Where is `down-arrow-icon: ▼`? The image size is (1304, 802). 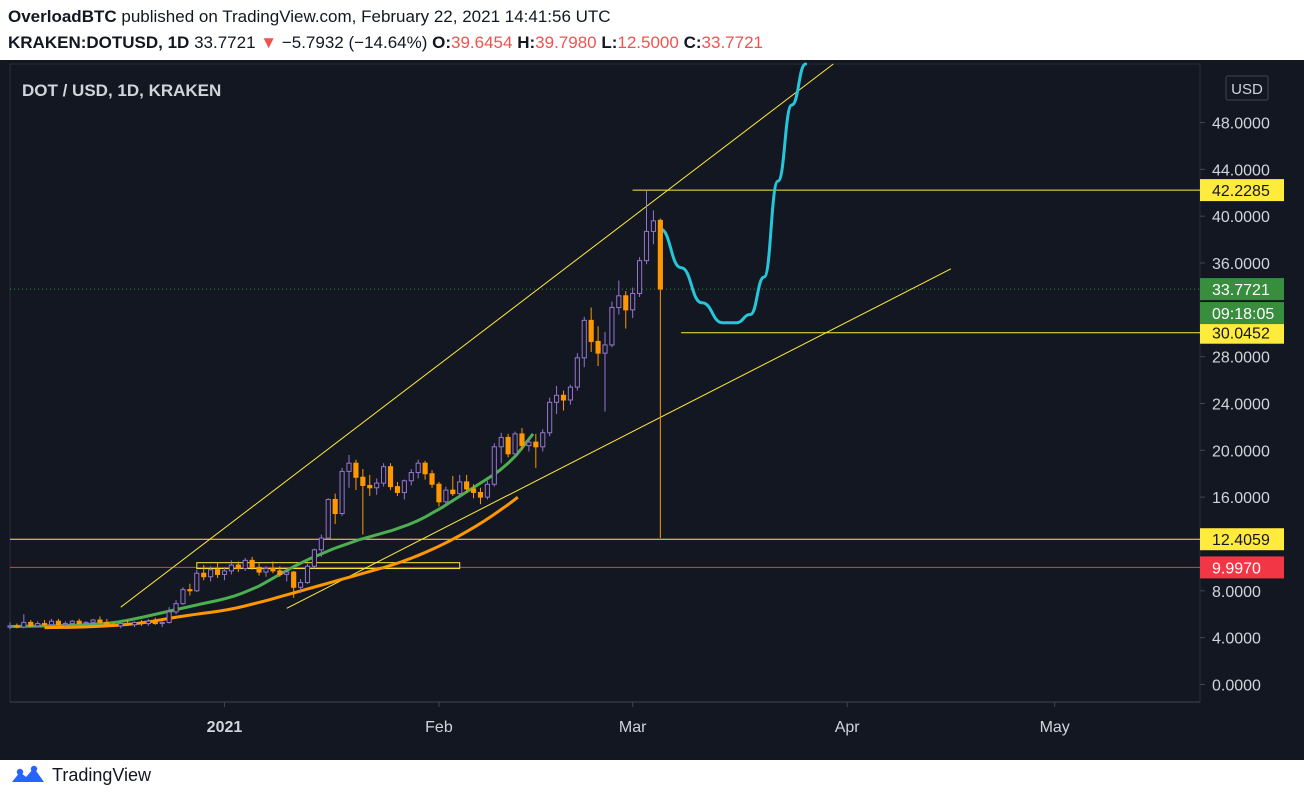
down-arrow-icon: ▼ is located at coordinates (269, 42).